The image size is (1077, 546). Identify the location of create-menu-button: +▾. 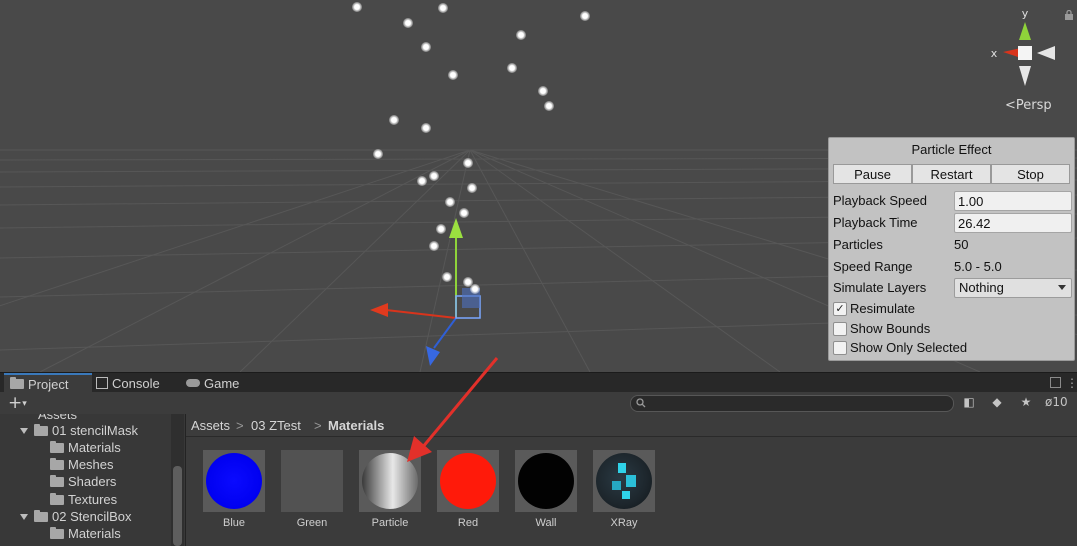
(17, 403).